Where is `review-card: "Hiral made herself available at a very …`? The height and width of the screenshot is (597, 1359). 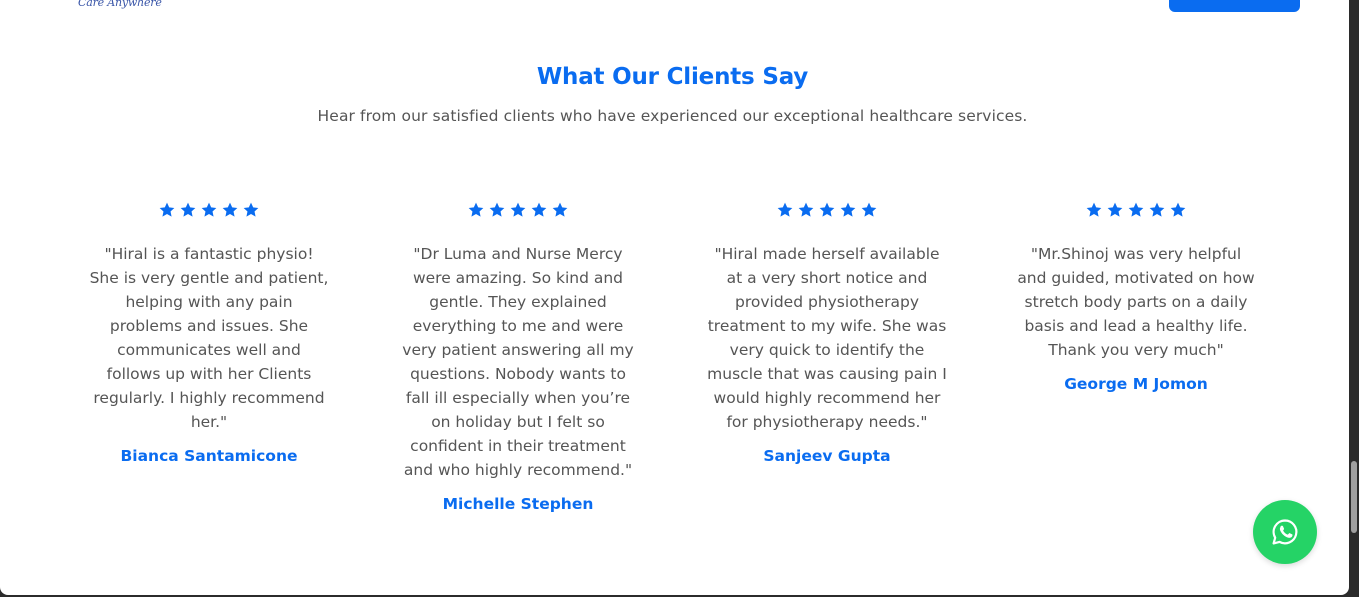
review-card: "Hiral made herself available at a very … is located at coordinates (827, 333).